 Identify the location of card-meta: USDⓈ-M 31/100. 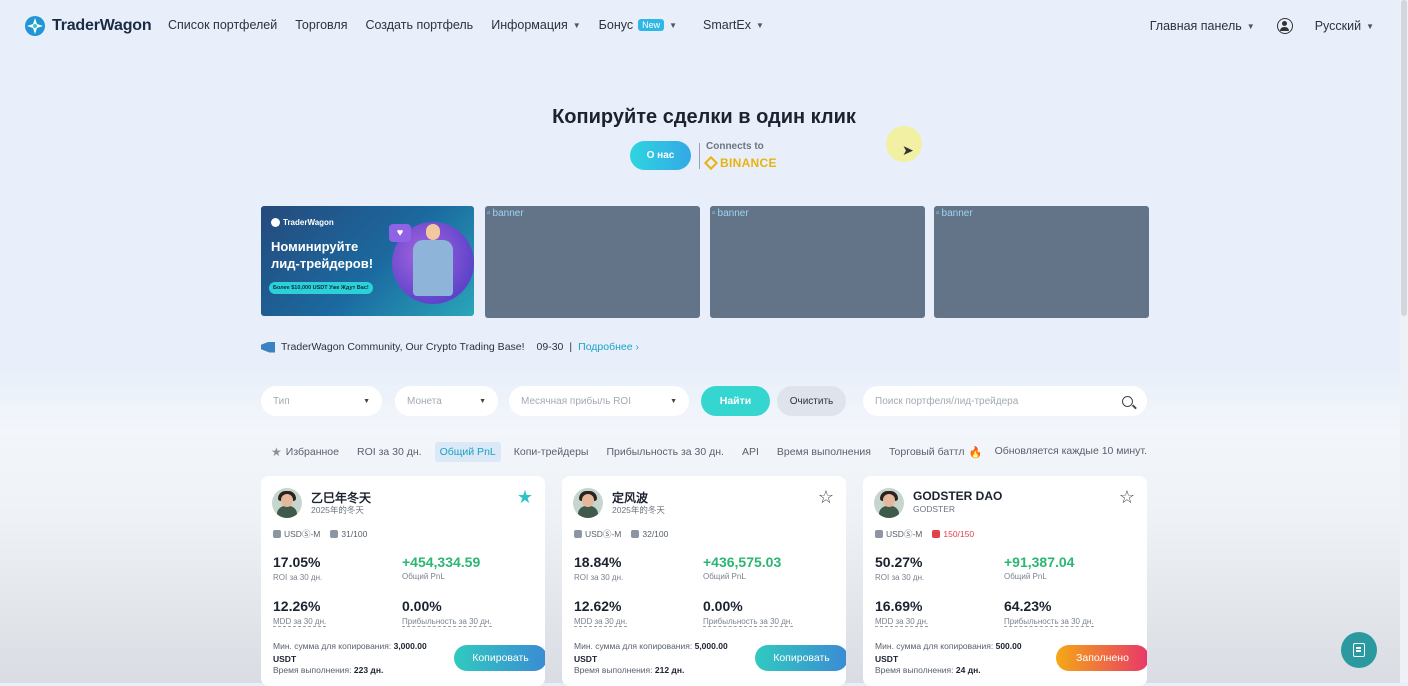
(320, 534).